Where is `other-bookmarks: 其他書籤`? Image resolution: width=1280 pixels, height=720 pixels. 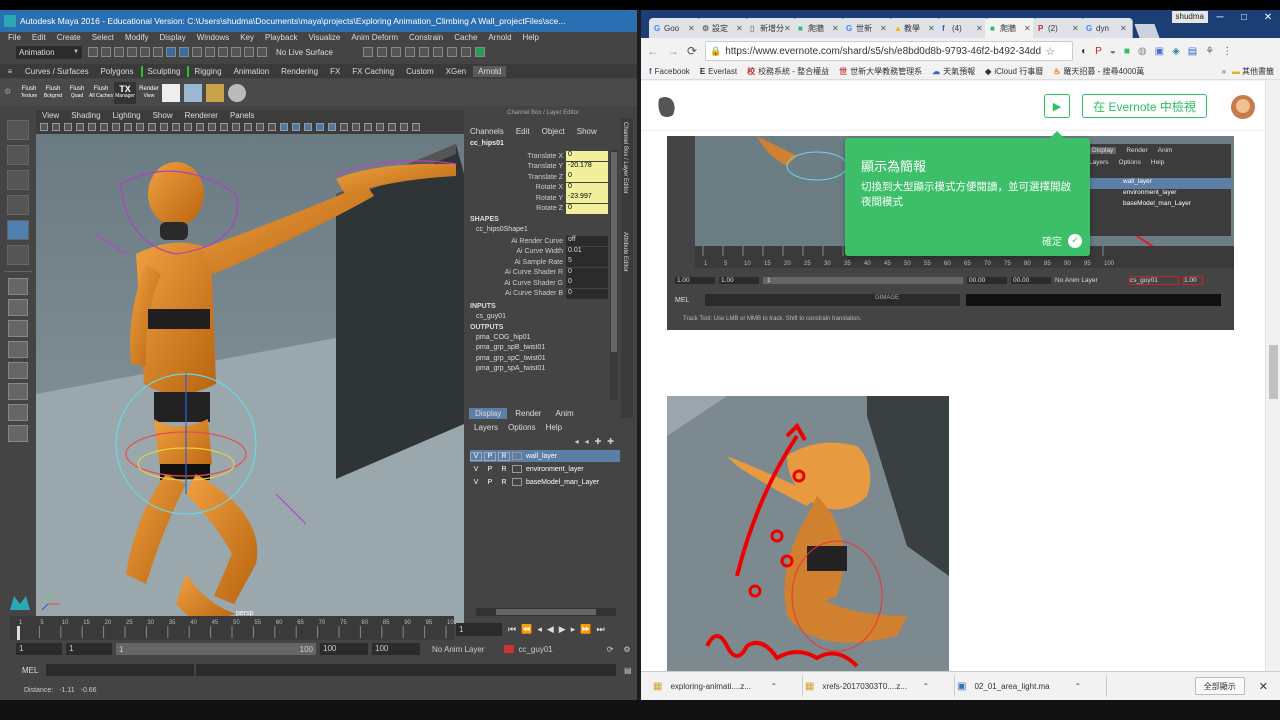
other-bookmarks: 其他書籤 is located at coordinates (1261, 71).